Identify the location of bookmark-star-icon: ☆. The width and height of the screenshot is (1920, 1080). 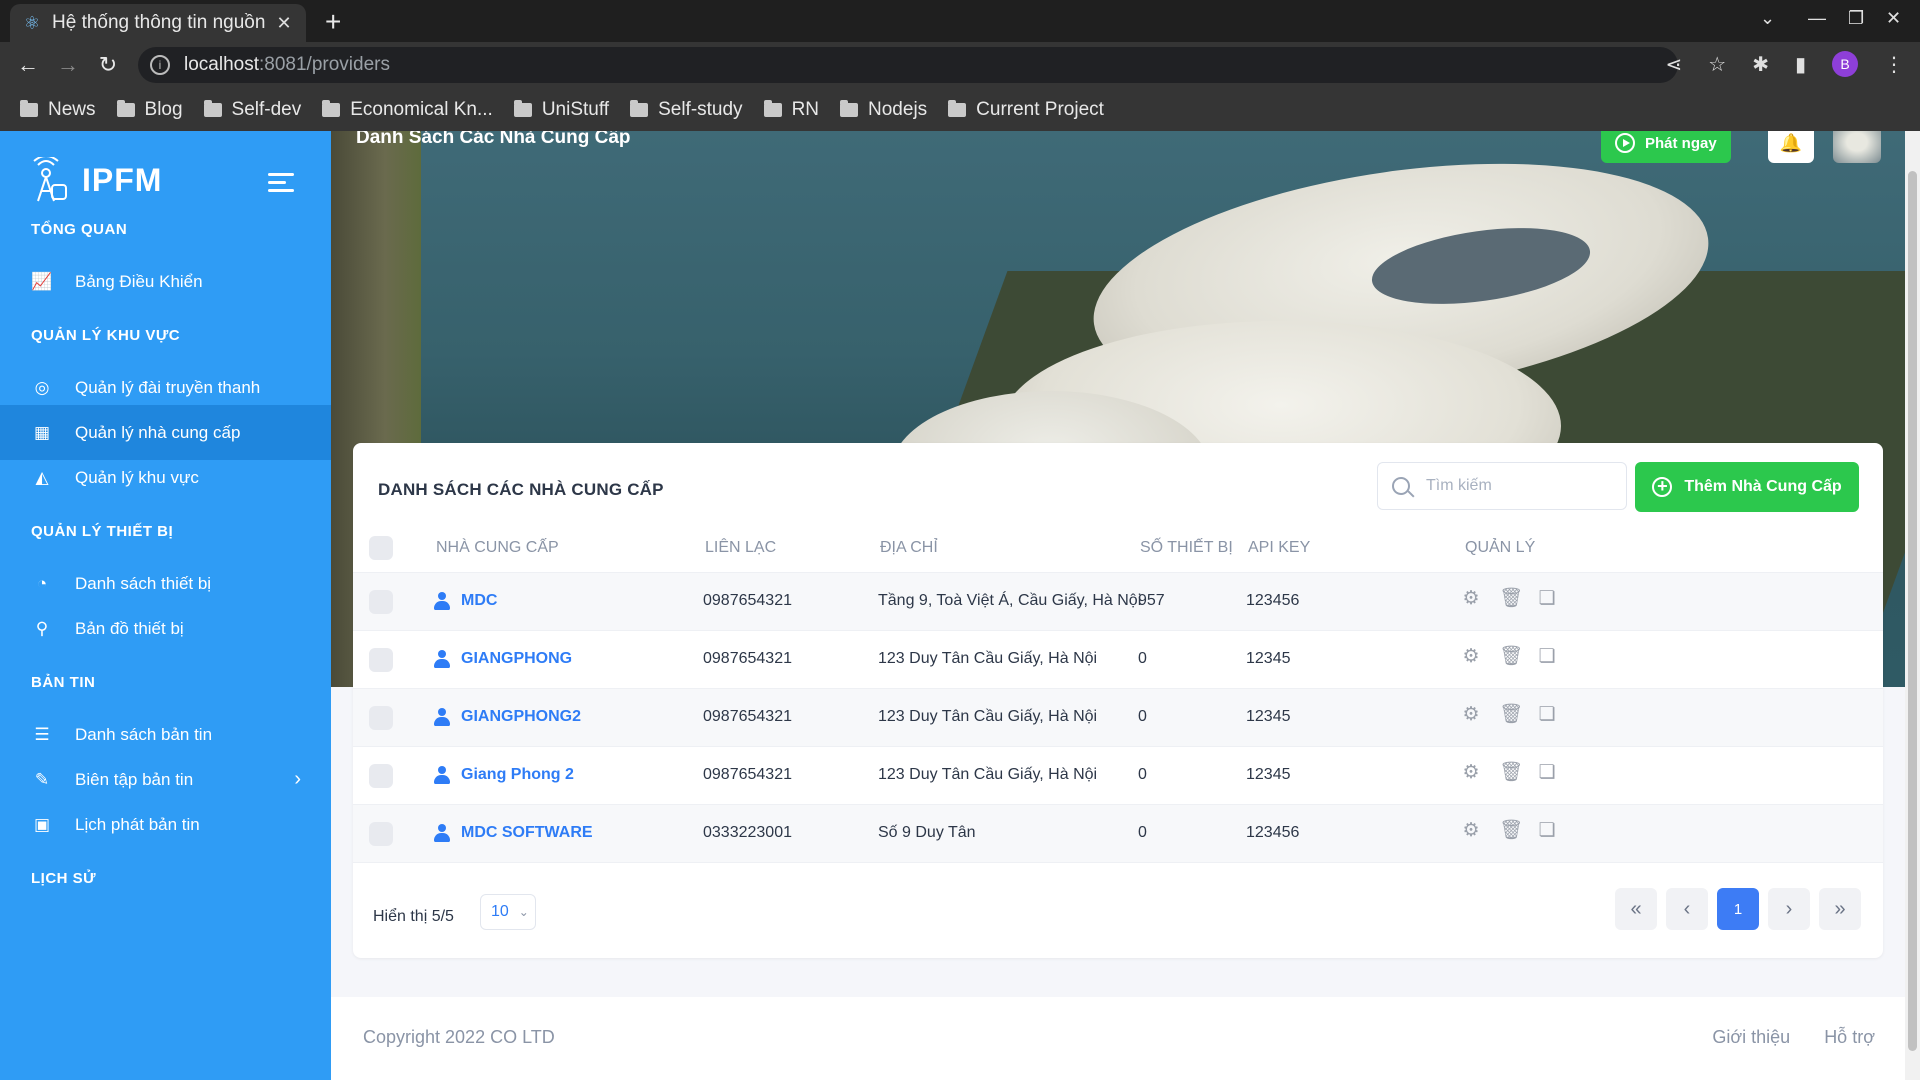
(1717, 64).